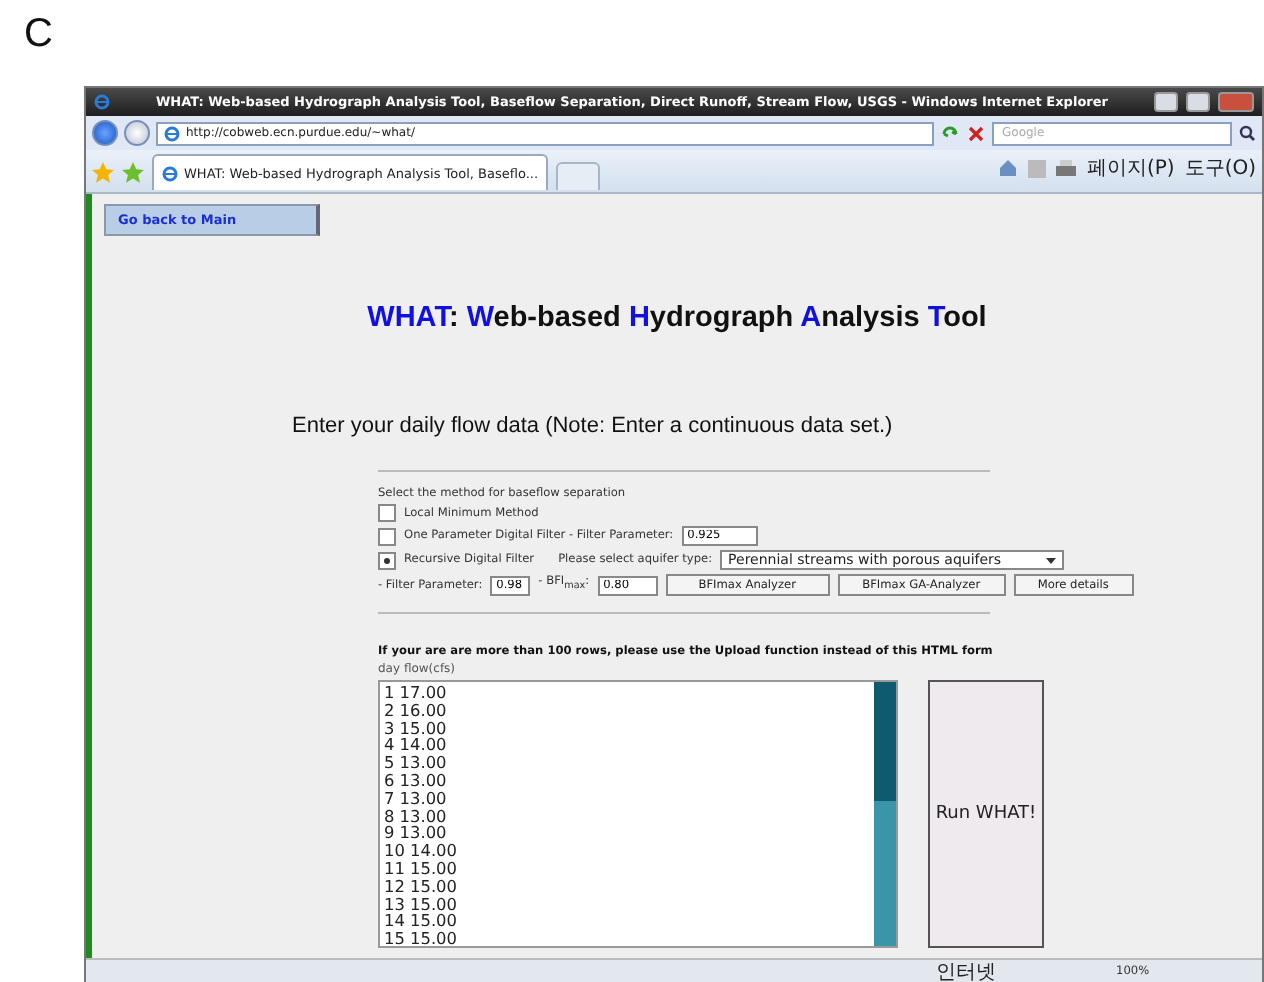 Image resolution: width=1264 pixels, height=982 pixels. I want to click on forward-button, so click(137, 133).